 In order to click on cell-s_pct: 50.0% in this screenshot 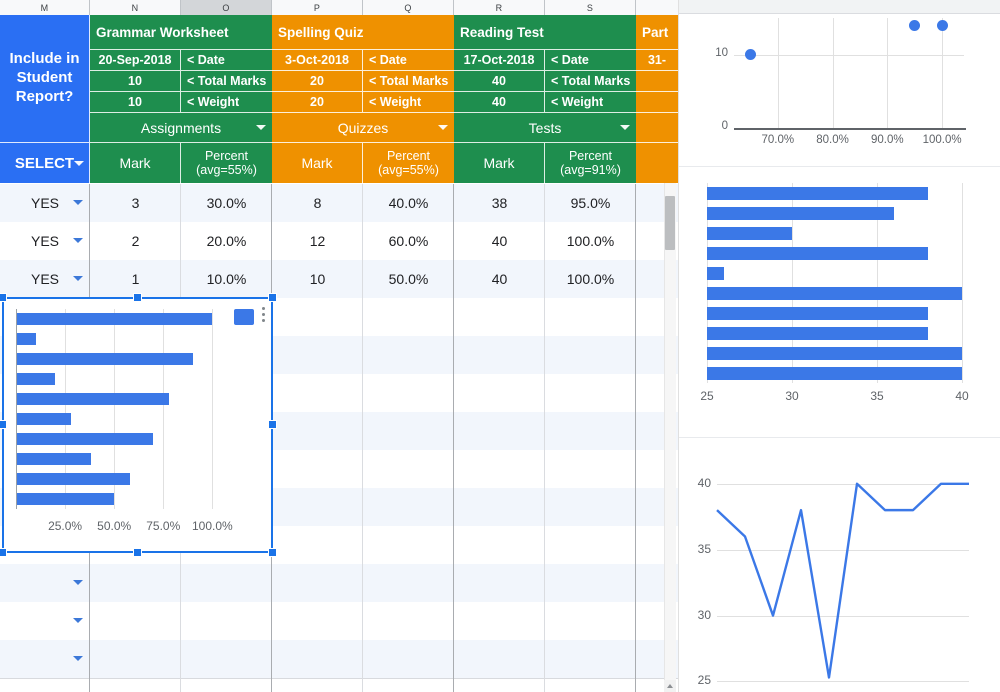, I will do `click(408, 279)`.